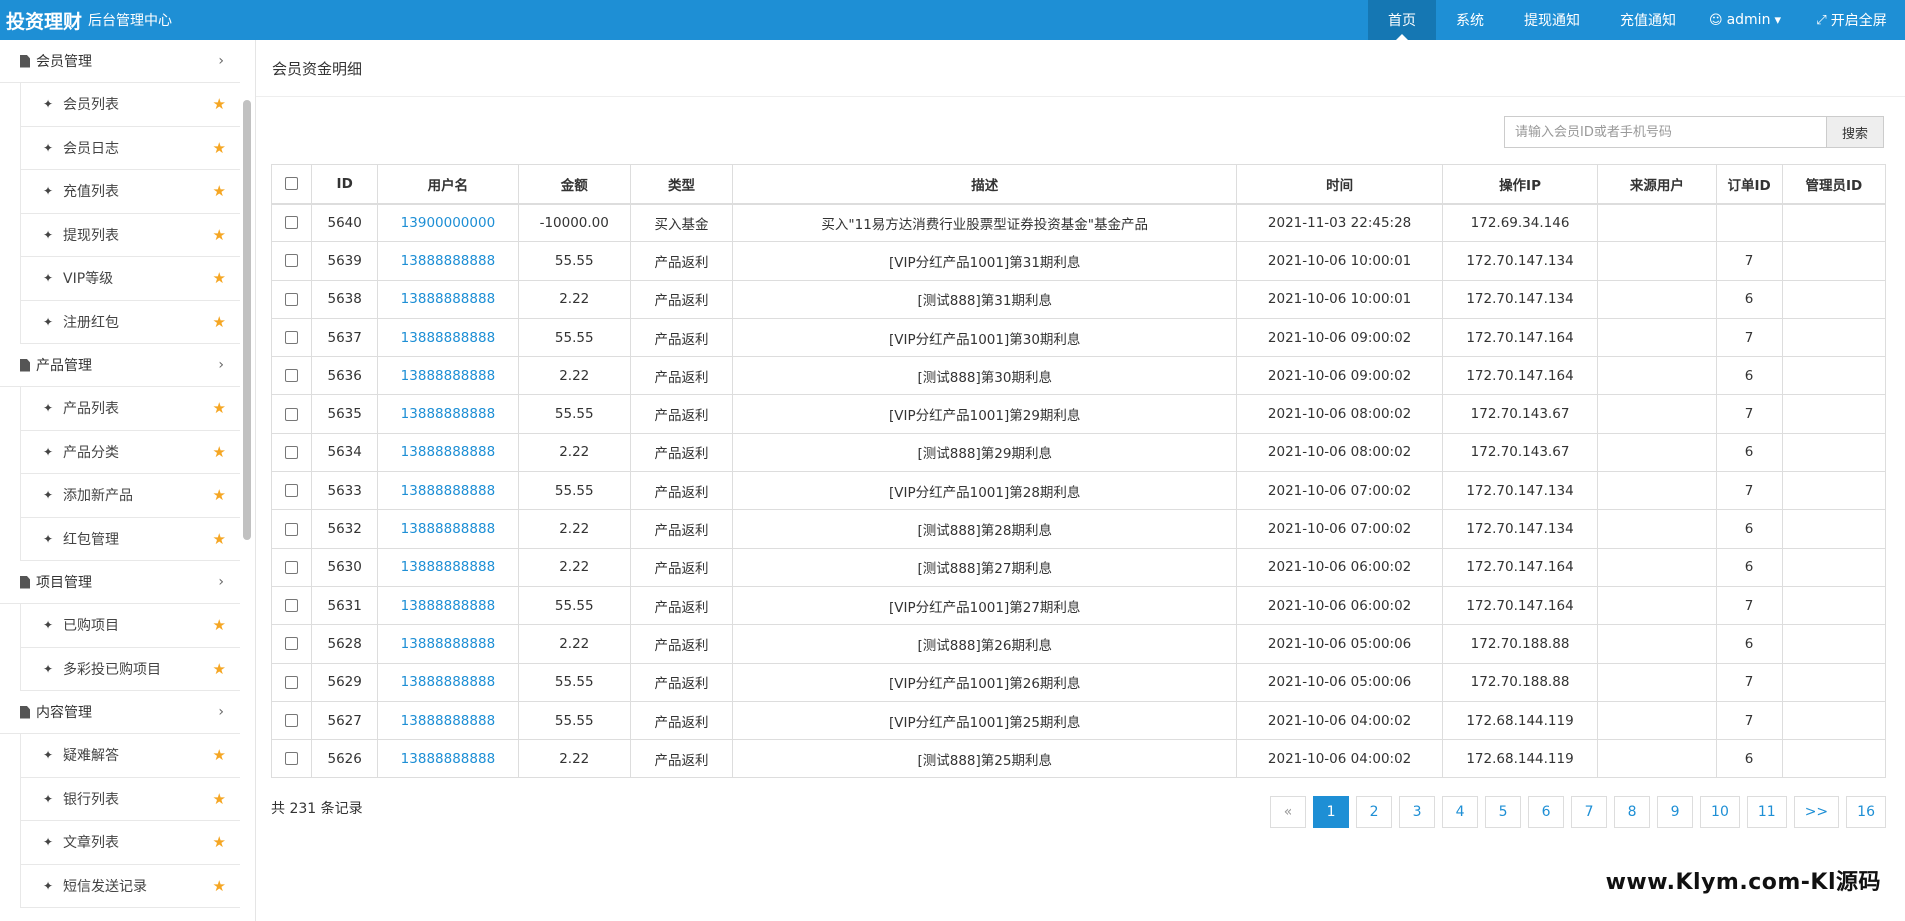  I want to click on sidebar-item: ✦ 短信发送记录 ★, so click(130, 886).